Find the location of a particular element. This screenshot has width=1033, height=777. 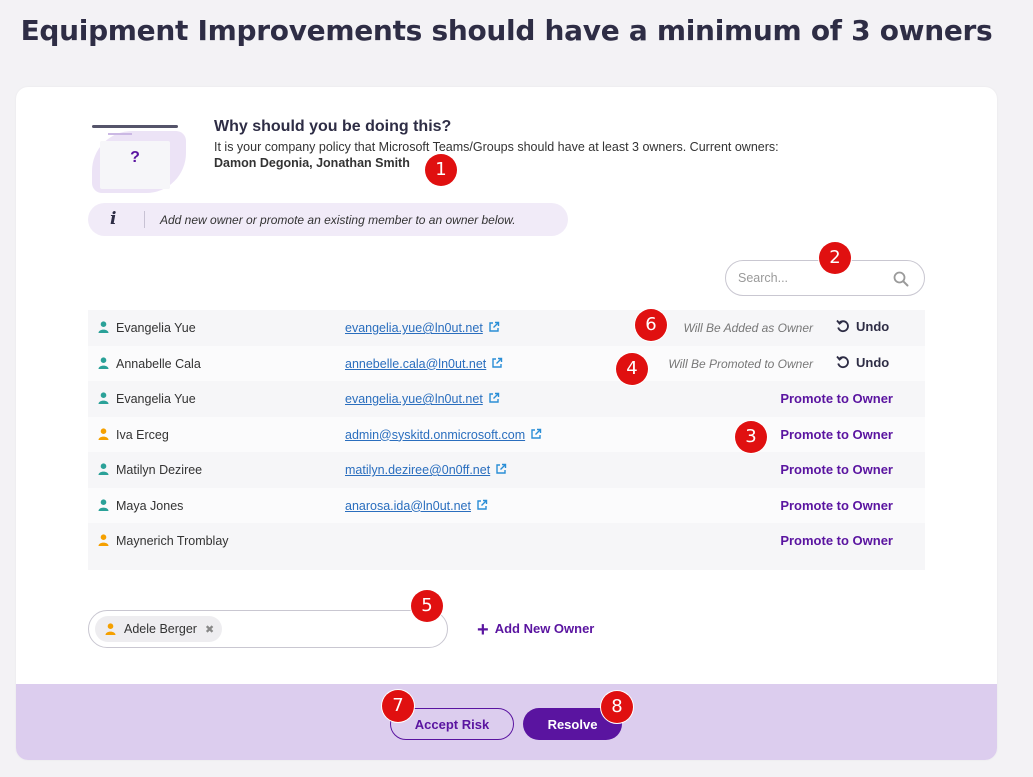

member-row: Maynerich Tromblay Promote to Owner is located at coordinates (506, 540).